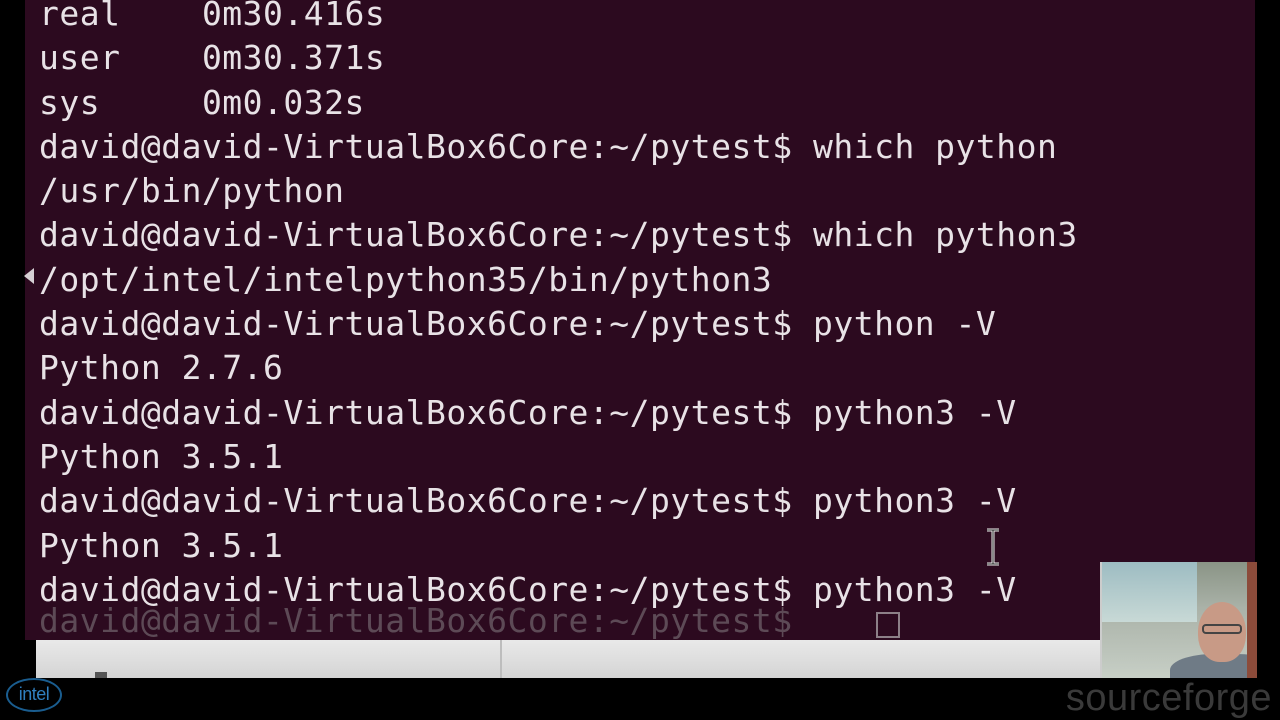 The width and height of the screenshot is (1280, 720). I want to click on webcam-window-background, so click(1149, 592).